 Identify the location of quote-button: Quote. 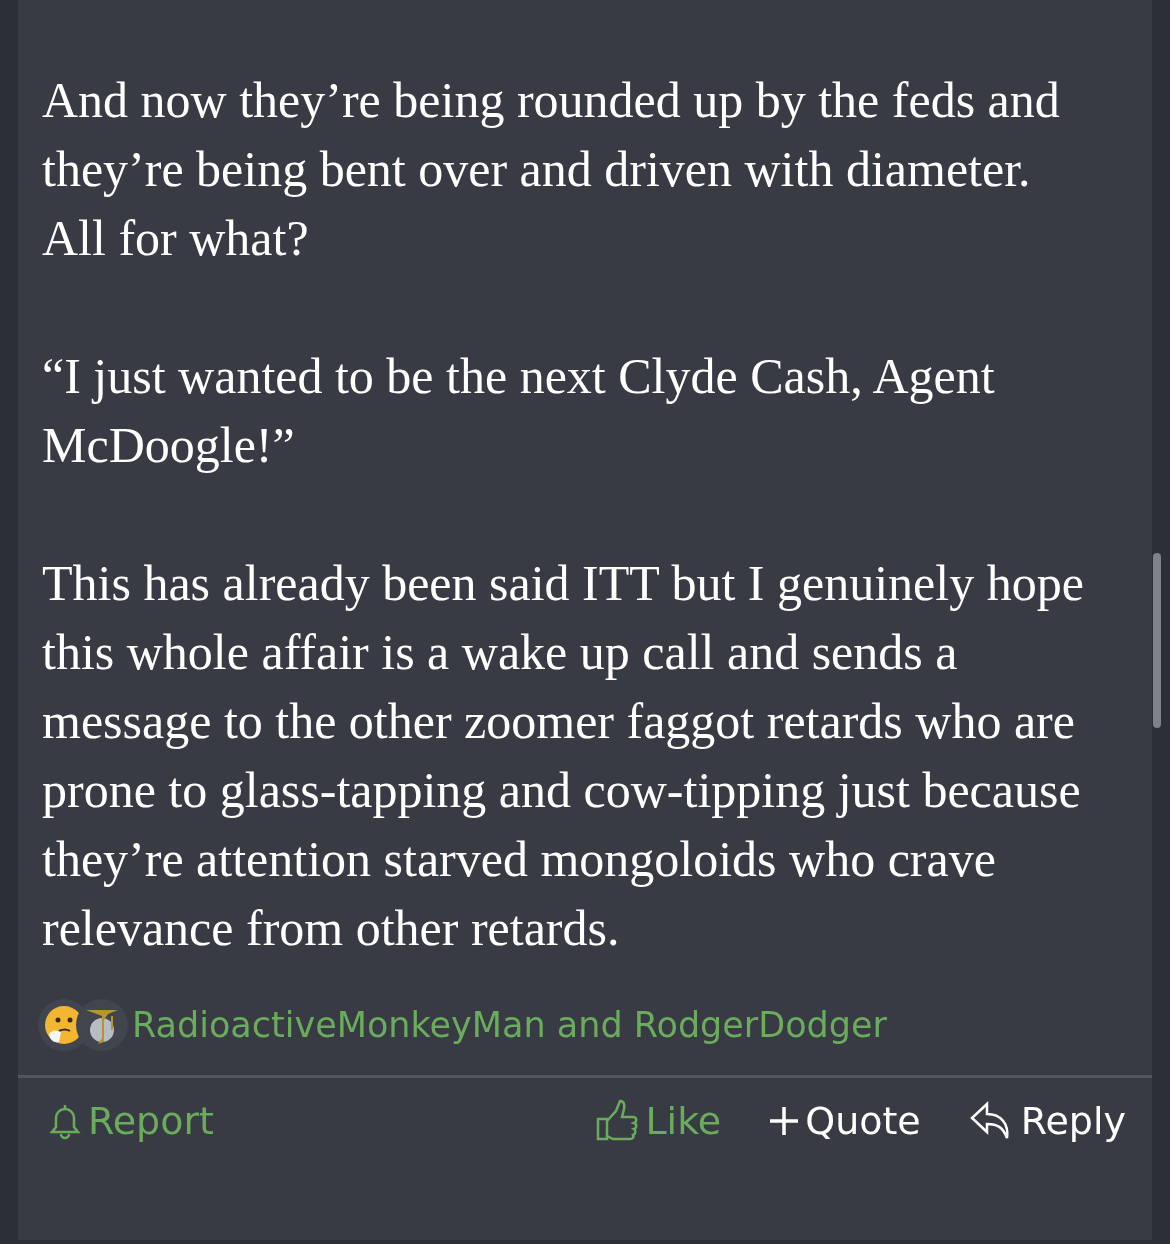
(845, 1121).